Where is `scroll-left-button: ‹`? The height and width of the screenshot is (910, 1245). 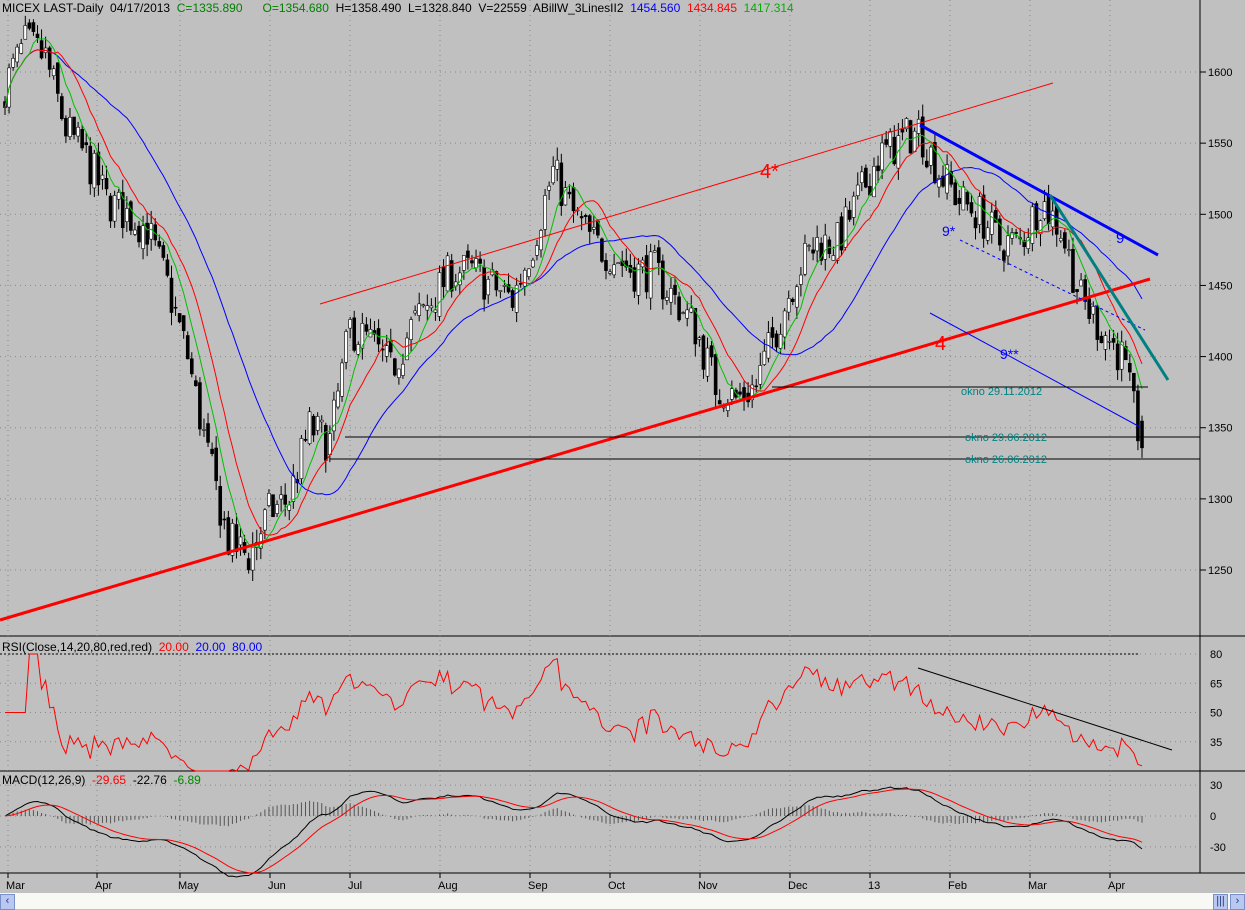
scroll-left-button: ‹ is located at coordinates (7, 902).